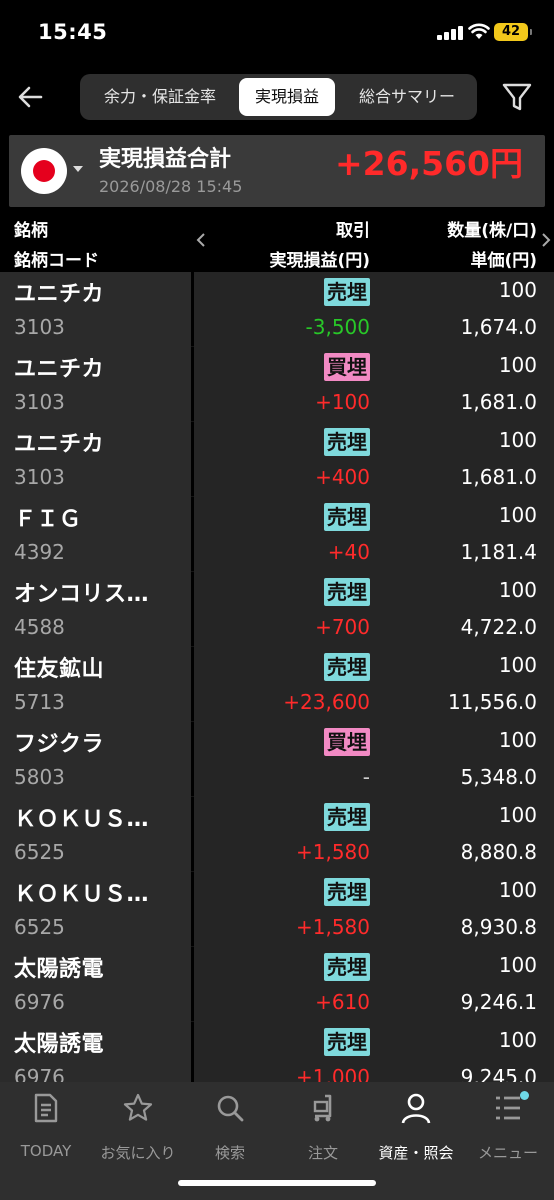  Describe the element at coordinates (508, 1108) in the screenshot. I see `menu-icon` at that location.